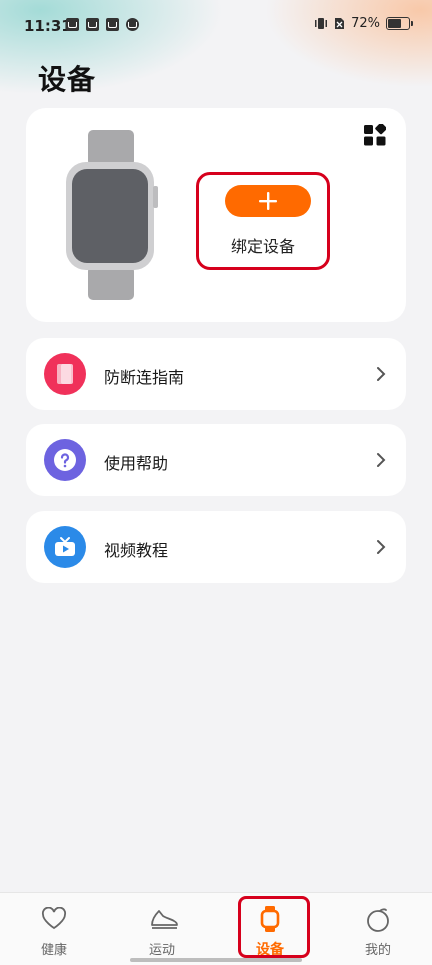 The height and width of the screenshot is (965, 432). I want to click on menu-item-video-tutorial: 视频教程, so click(216, 547).